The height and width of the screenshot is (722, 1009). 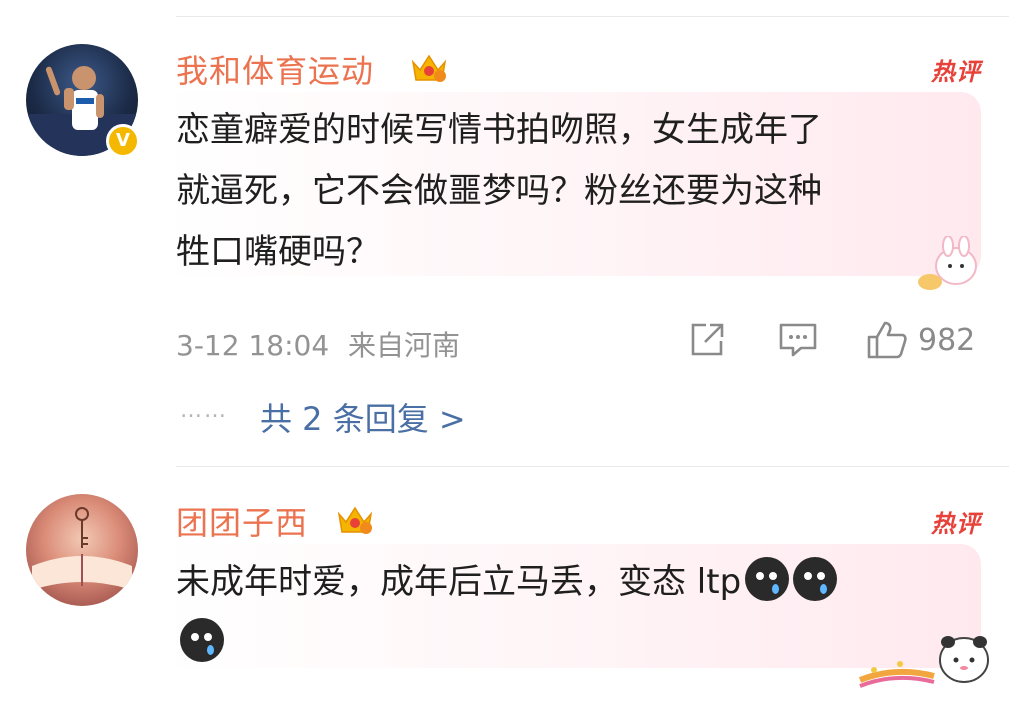 I want to click on comment-line: 未成年时爱，成年后立马丢，变态 ltp, so click(x=507, y=582).